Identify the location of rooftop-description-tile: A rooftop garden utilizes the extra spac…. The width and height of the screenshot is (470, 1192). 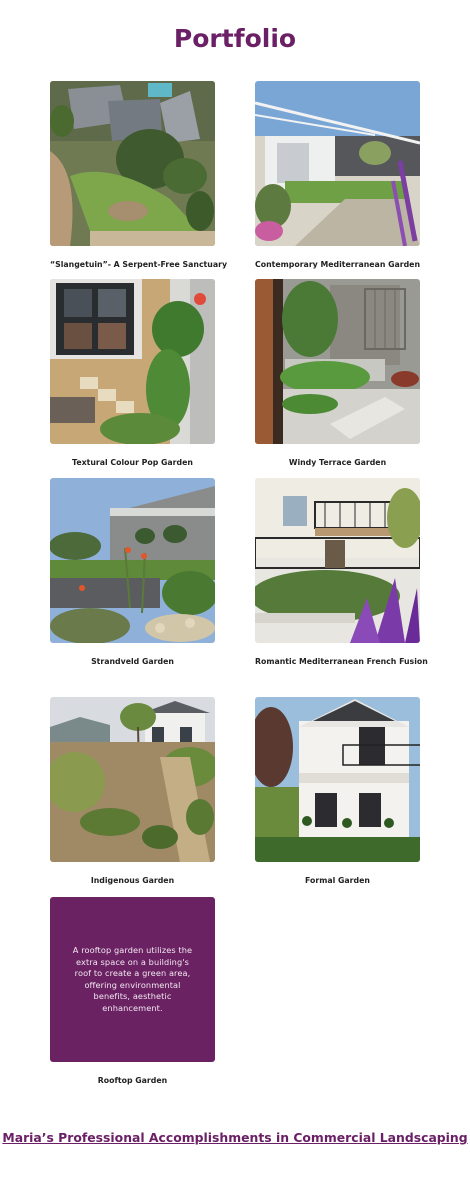
(132, 979).